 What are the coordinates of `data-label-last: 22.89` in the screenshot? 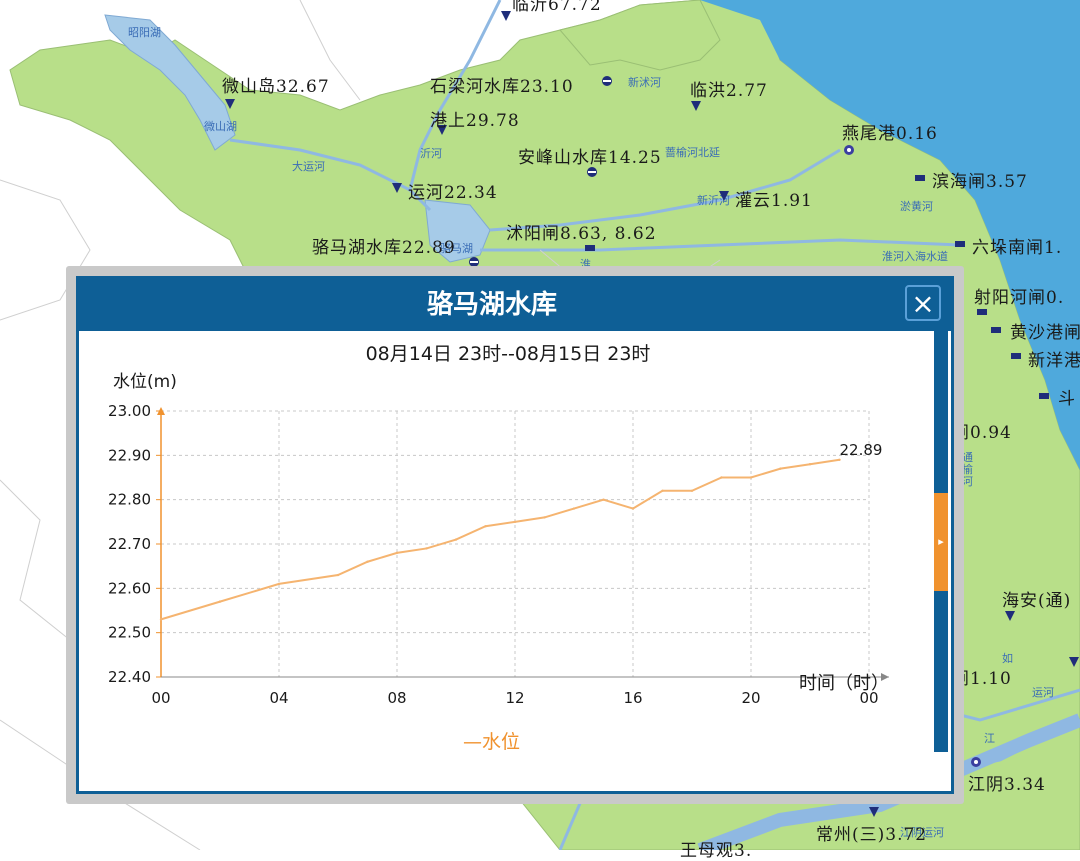 It's located at (861, 450).